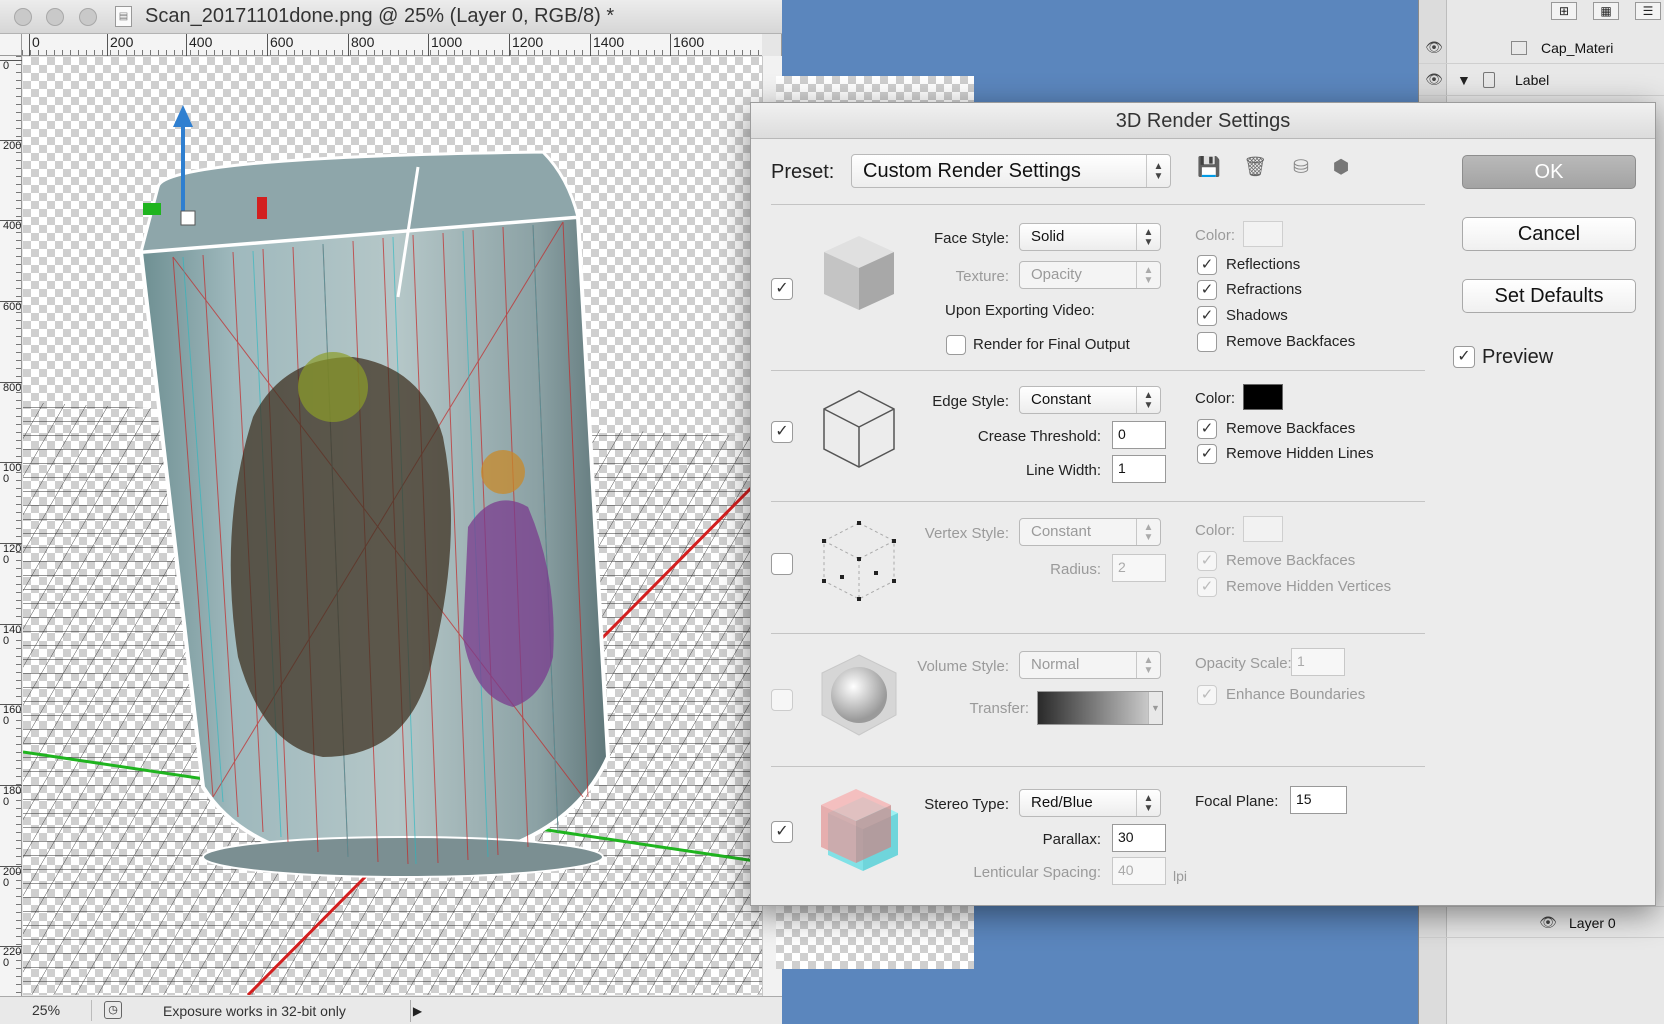  Describe the element at coordinates (1318, 662) in the screenshot. I see `opacity-scale-input: 1` at that location.